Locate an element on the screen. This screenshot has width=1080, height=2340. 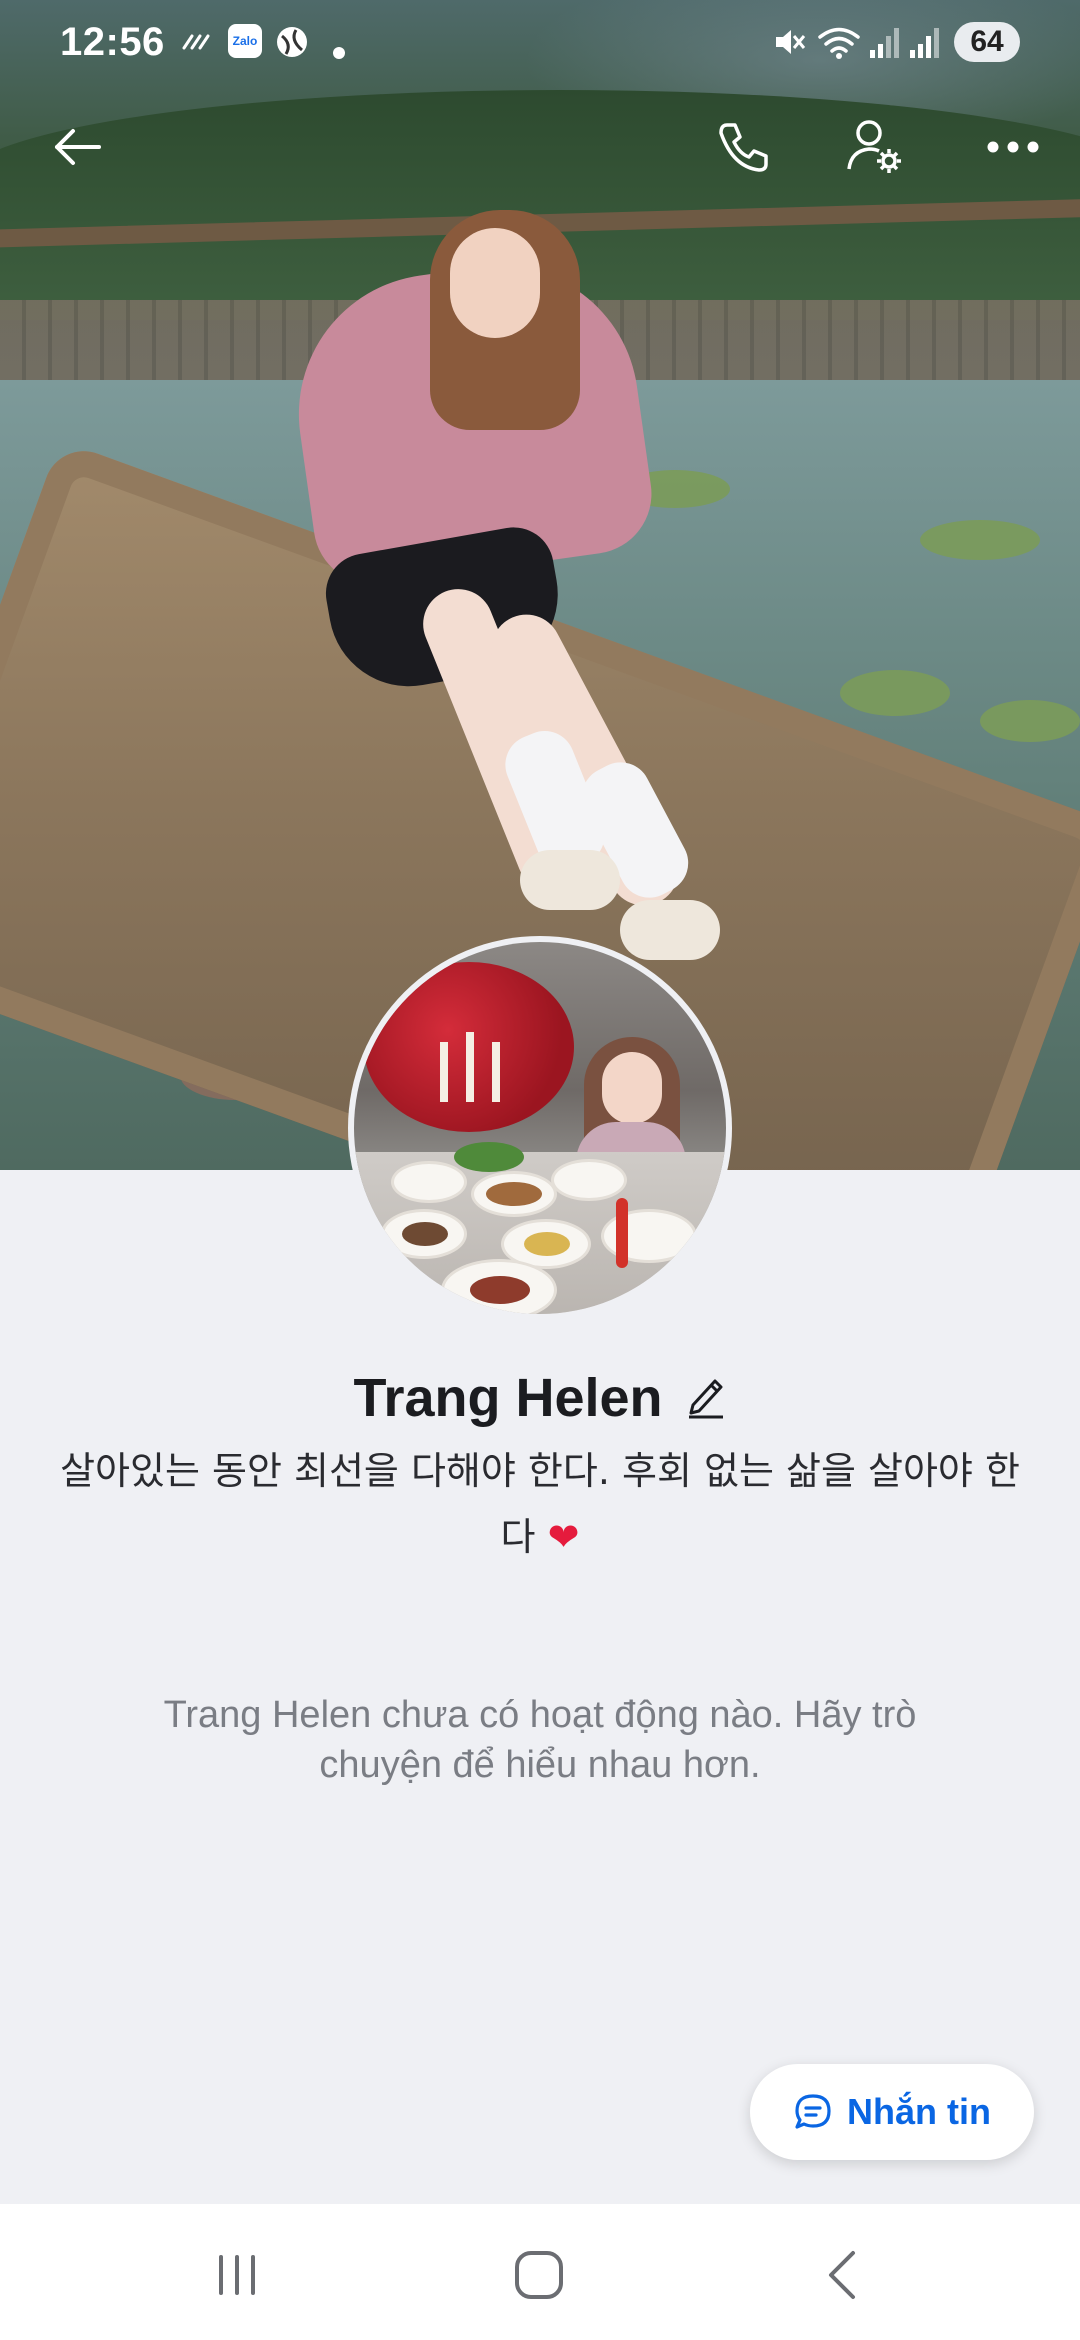
home-button is located at coordinates (539, 2275).